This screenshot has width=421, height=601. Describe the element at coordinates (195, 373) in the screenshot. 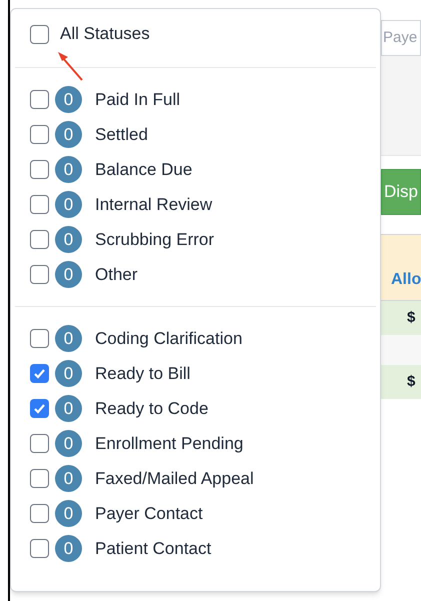

I see `menu-item: 0 Ready to Bill` at that location.